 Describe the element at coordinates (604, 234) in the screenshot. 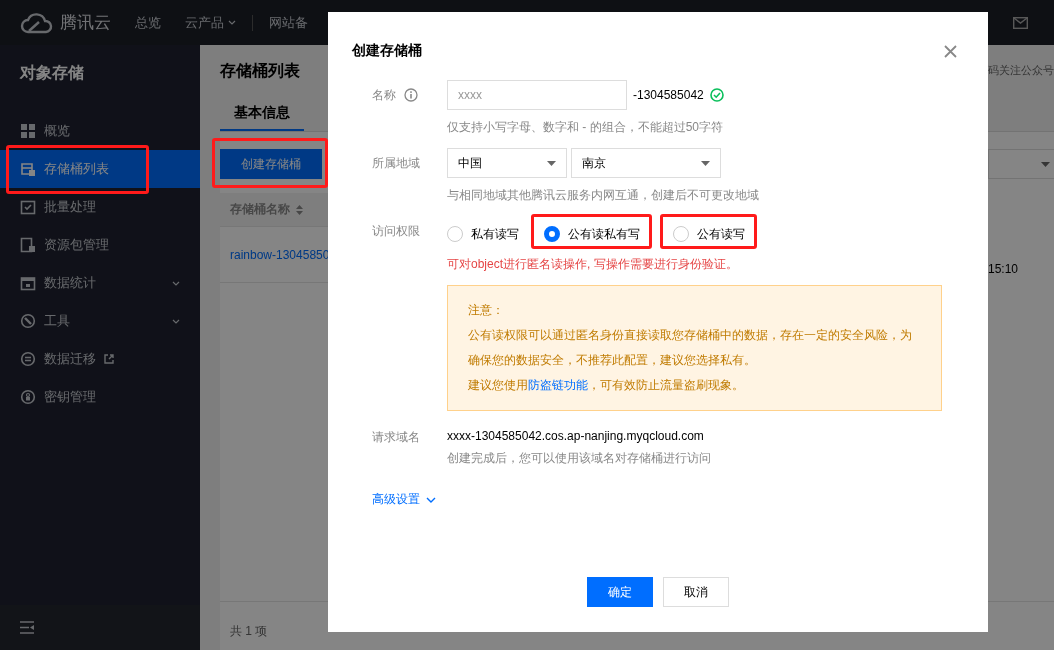

I see `radio-label: 公有读私有写` at that location.